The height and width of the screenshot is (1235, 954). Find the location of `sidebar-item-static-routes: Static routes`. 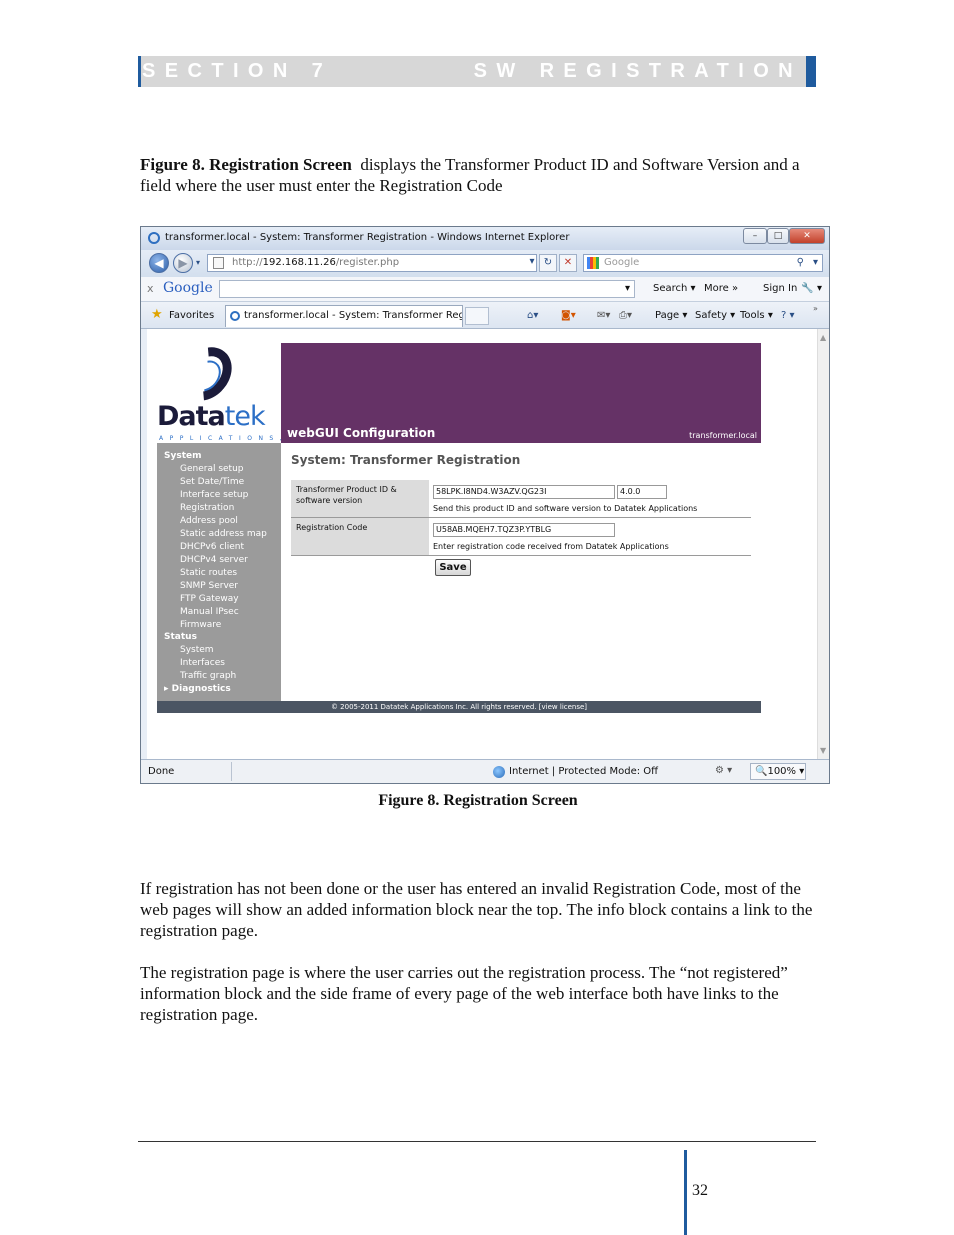

sidebar-item-static-routes: Static routes is located at coordinates (208, 573).